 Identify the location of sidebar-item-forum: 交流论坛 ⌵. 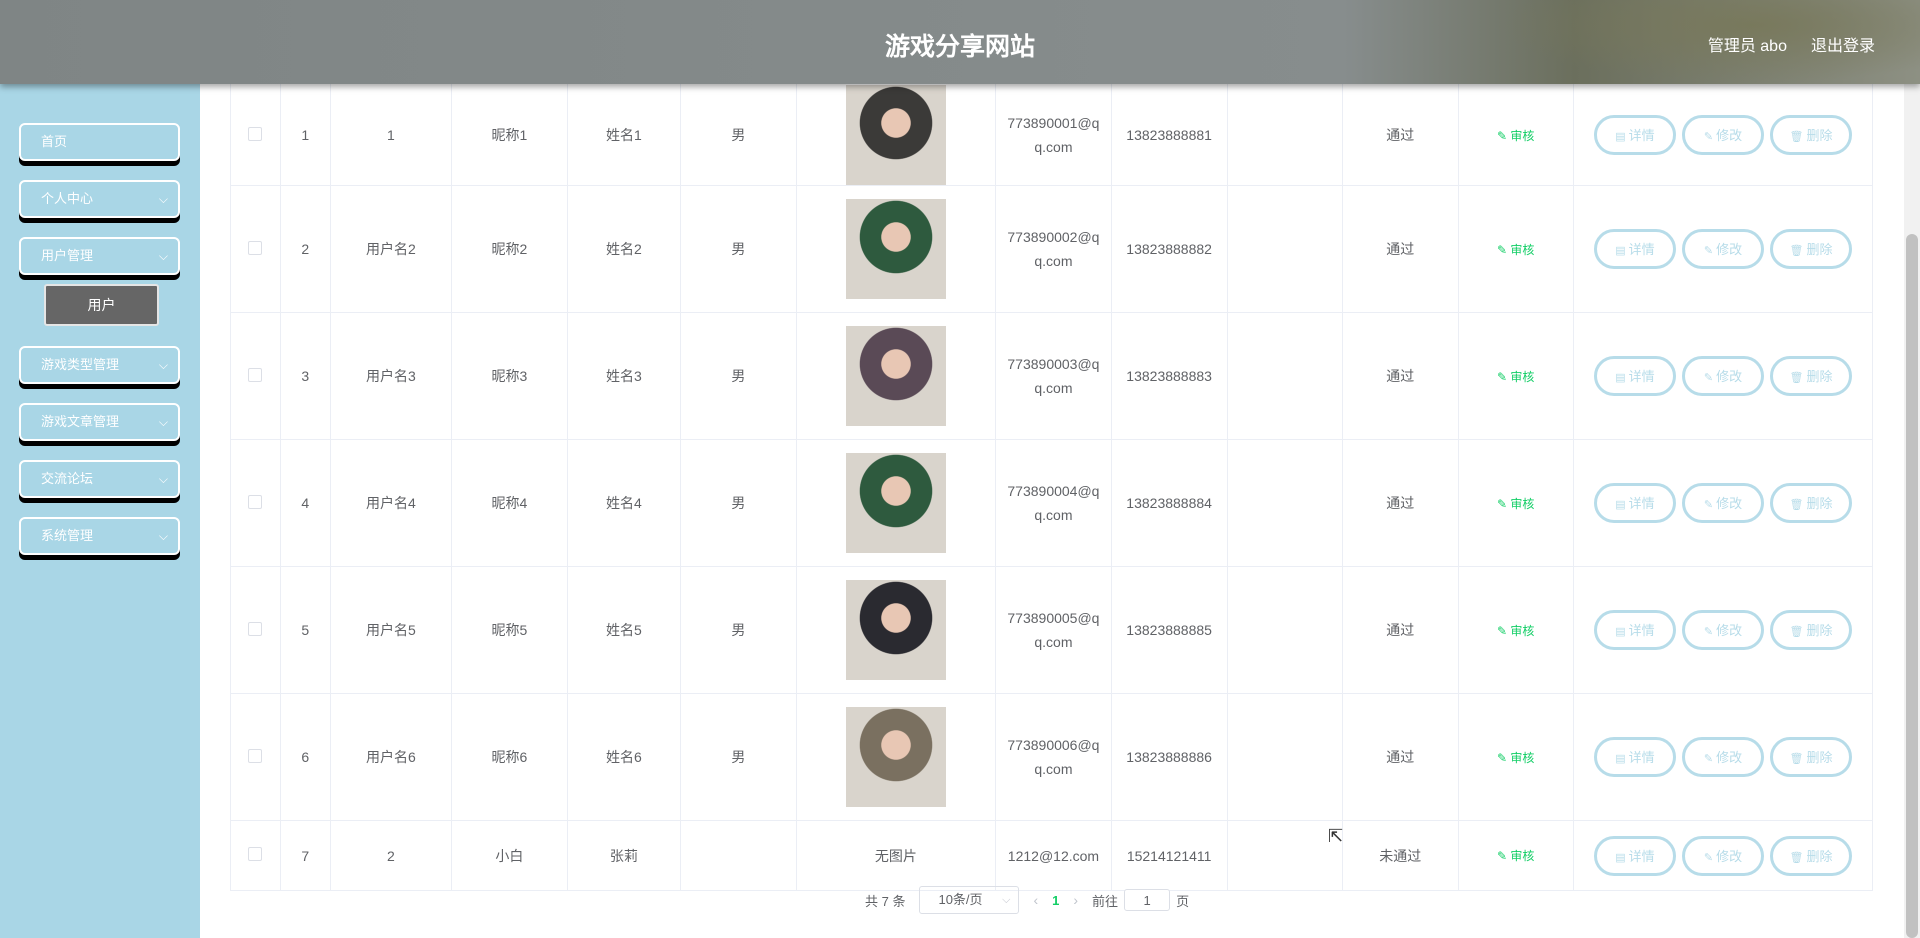
(99, 479).